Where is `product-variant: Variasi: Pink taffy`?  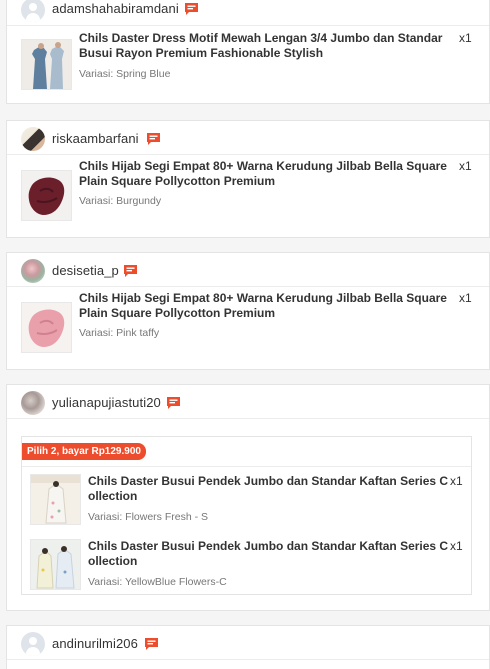 product-variant: Variasi: Pink taffy is located at coordinates (119, 333).